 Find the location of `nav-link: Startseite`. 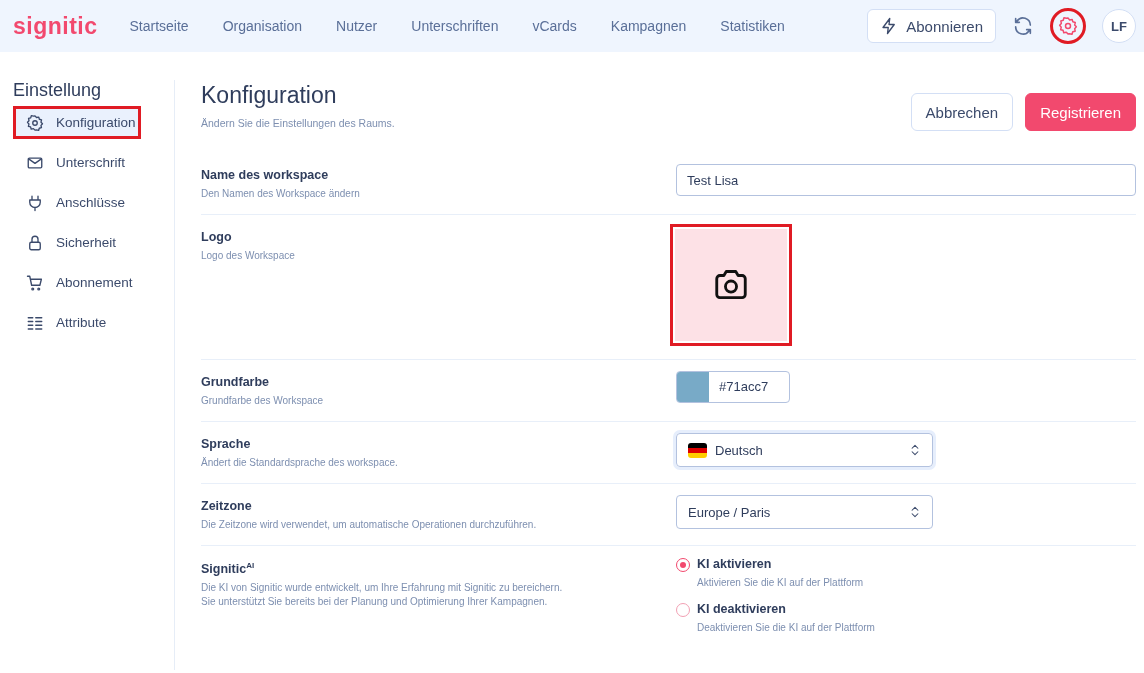

nav-link: Startseite is located at coordinates (159, 26).